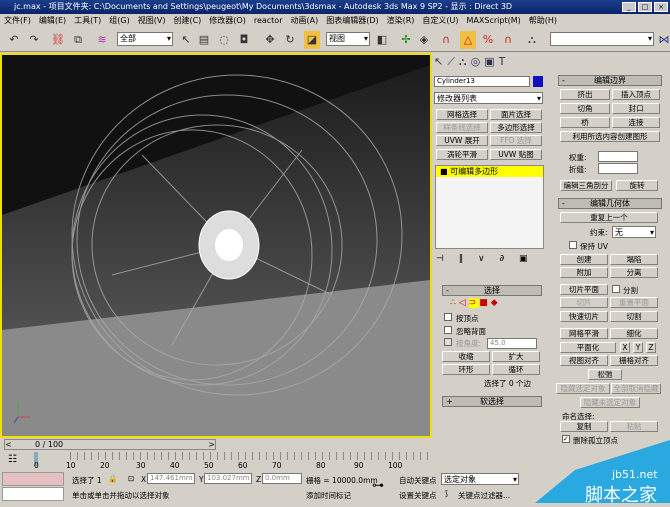  Describe the element at coordinates (228, 478) in the screenshot. I see `y-coordinate-field: 103.027mm` at that location.